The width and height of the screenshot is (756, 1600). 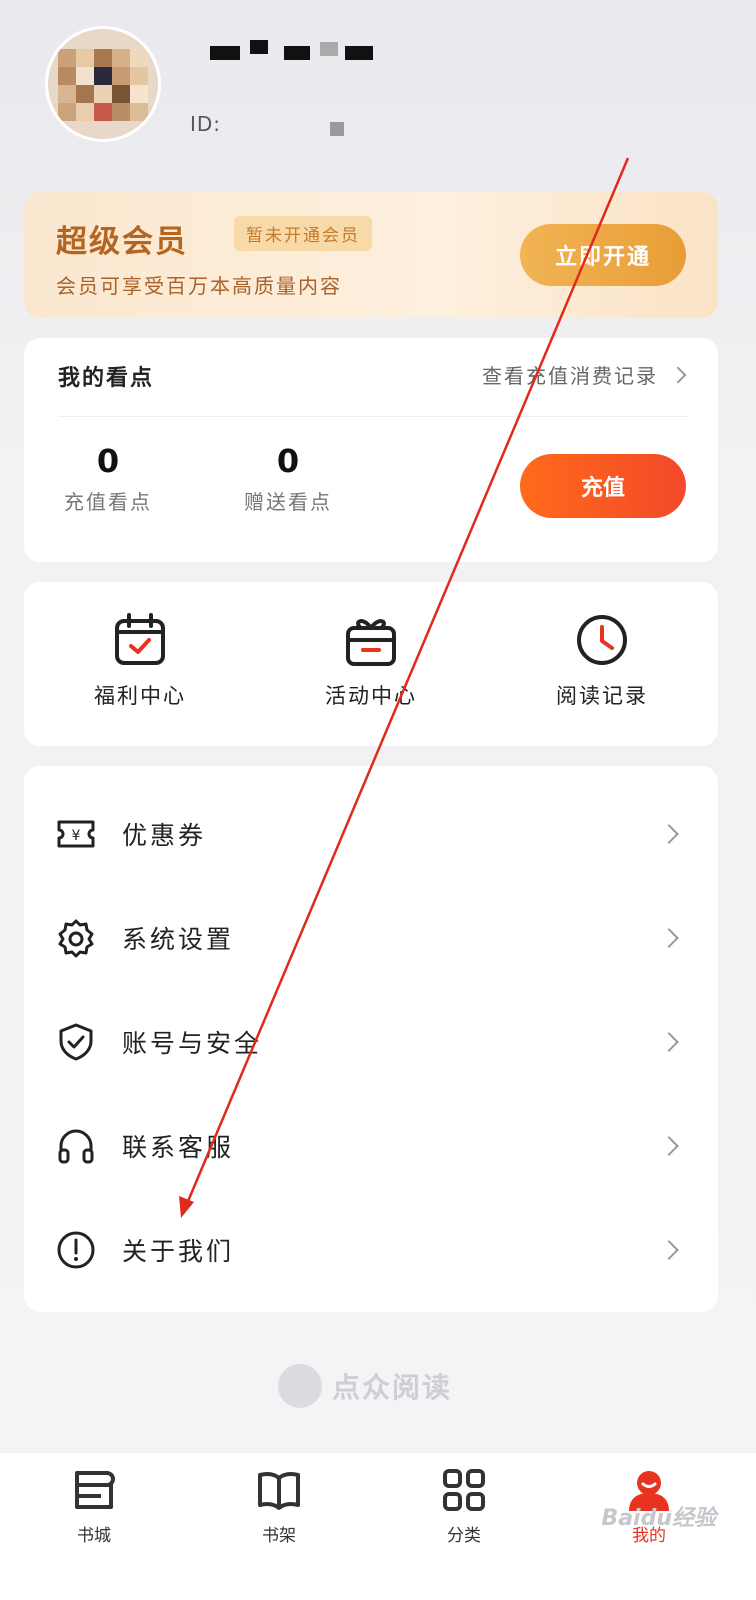 What do you see at coordinates (371, 938) in the screenshot?
I see `menu-item-system-settings: 系统设置` at bounding box center [371, 938].